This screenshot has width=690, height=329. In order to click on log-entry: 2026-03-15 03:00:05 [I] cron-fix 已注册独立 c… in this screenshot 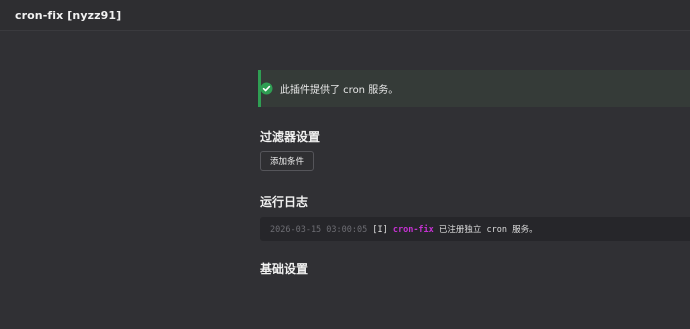, I will do `click(404, 229)`.